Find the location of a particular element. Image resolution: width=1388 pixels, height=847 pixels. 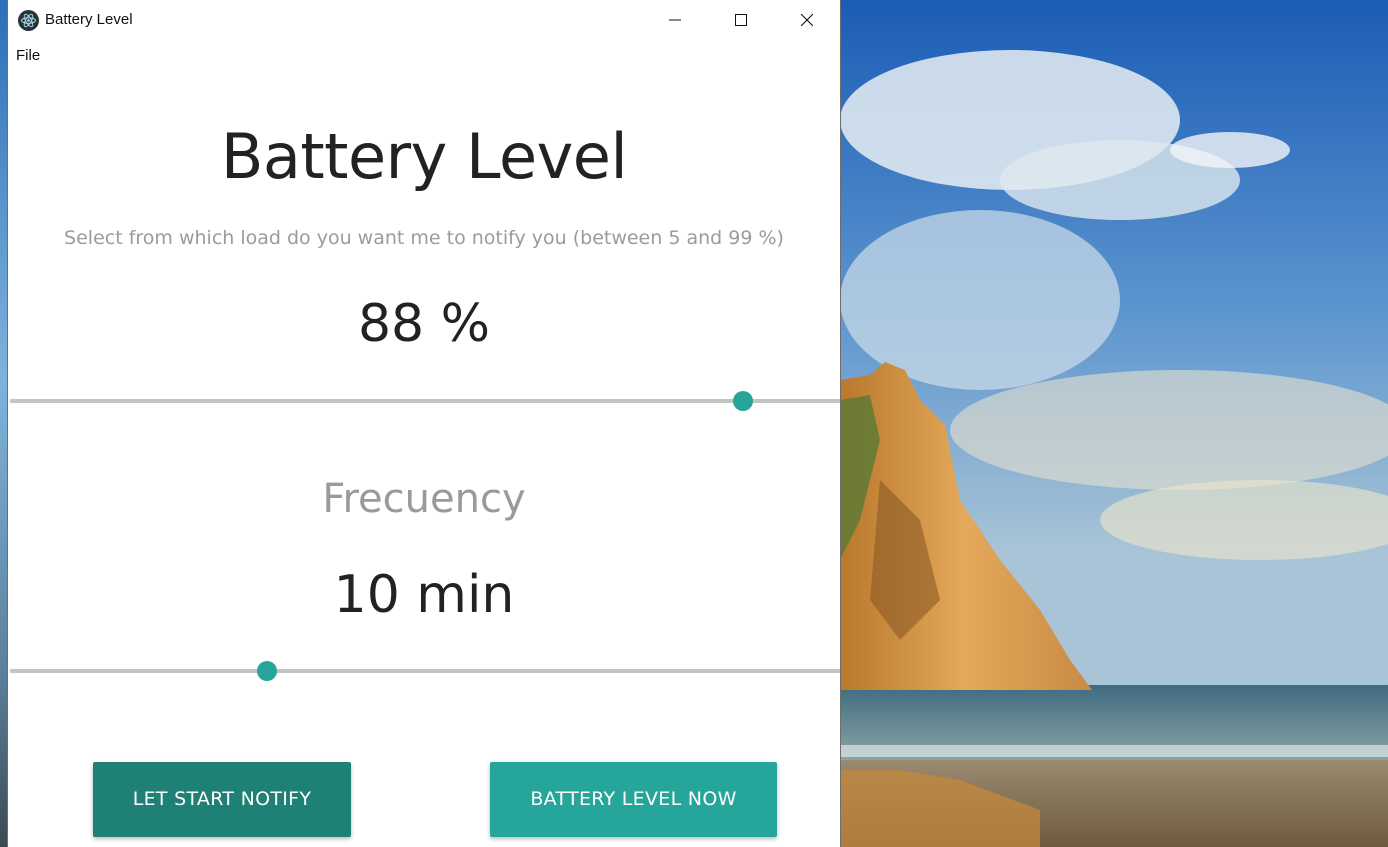

battery-slider-thumb is located at coordinates (742, 401).